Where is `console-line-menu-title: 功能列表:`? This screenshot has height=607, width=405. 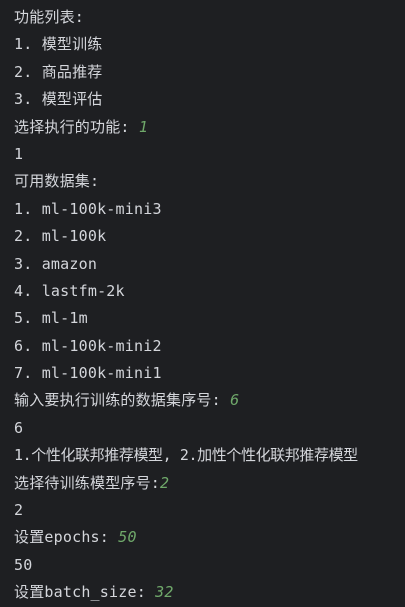
console-line-menu-title: 功能列表: is located at coordinates (49, 17).